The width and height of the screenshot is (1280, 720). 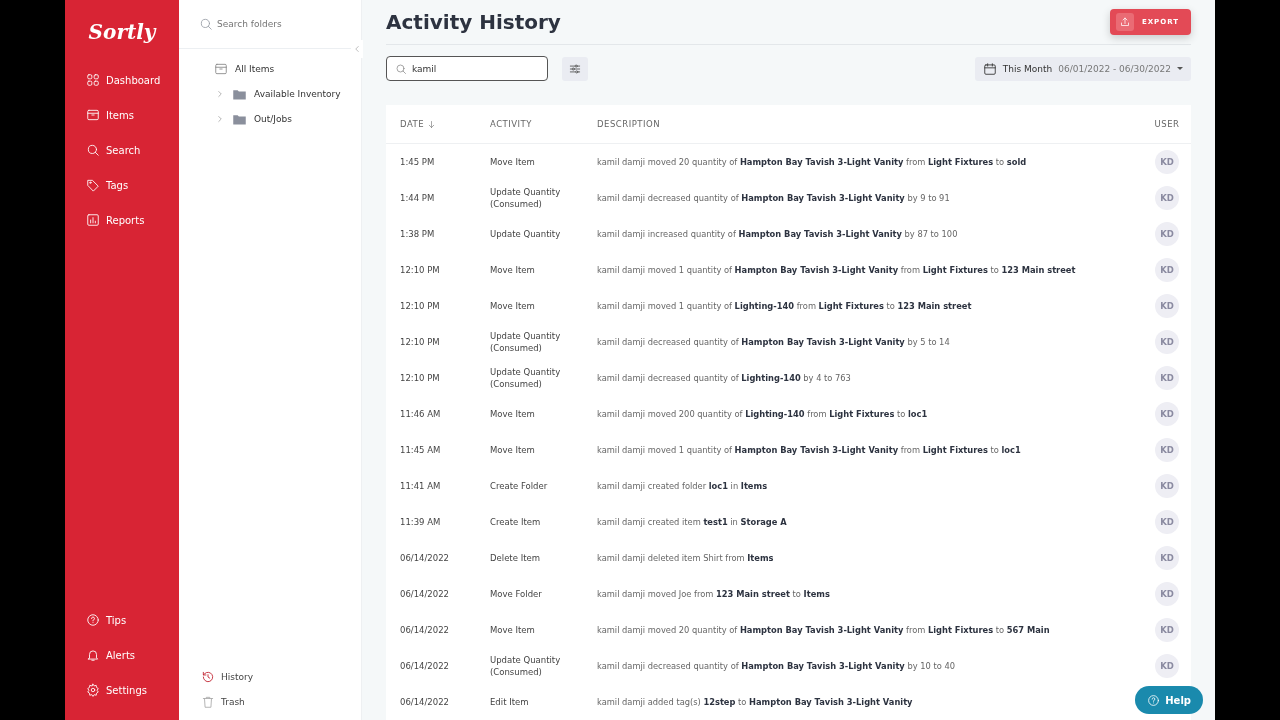 I want to click on date-cell: 11:46 AM, so click(x=420, y=414).